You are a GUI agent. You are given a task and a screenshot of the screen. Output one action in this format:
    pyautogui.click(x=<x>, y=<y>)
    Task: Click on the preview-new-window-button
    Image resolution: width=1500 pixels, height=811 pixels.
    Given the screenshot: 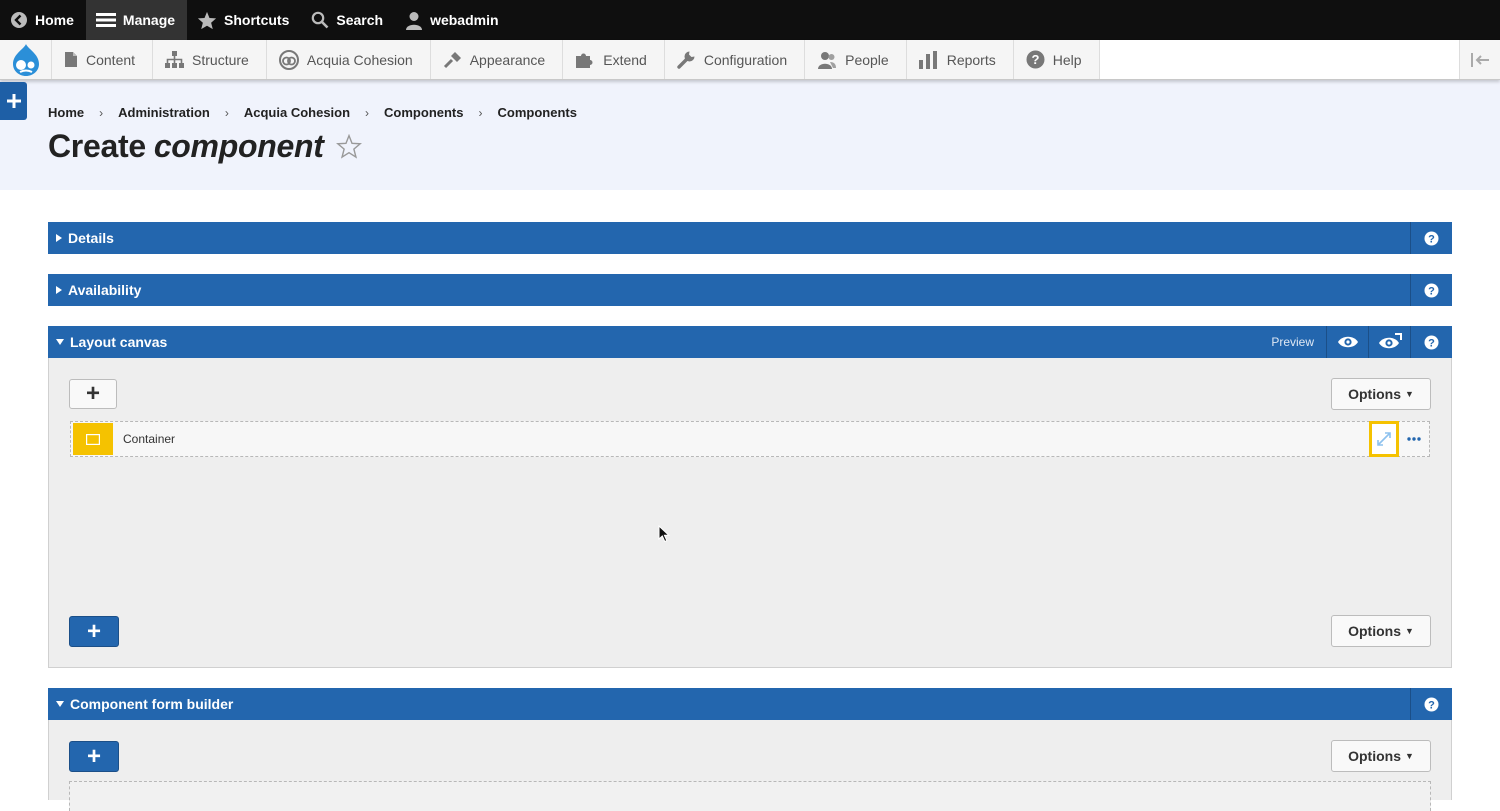 What is the action you would take?
    pyautogui.click(x=1389, y=342)
    